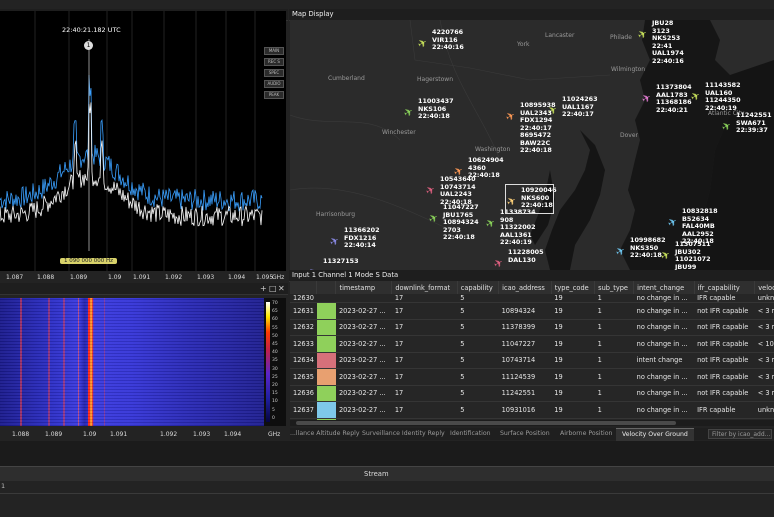  What do you see at coordinates (273, 288) in the screenshot?
I see `waterfall-undock-icon: □` at bounding box center [273, 288].